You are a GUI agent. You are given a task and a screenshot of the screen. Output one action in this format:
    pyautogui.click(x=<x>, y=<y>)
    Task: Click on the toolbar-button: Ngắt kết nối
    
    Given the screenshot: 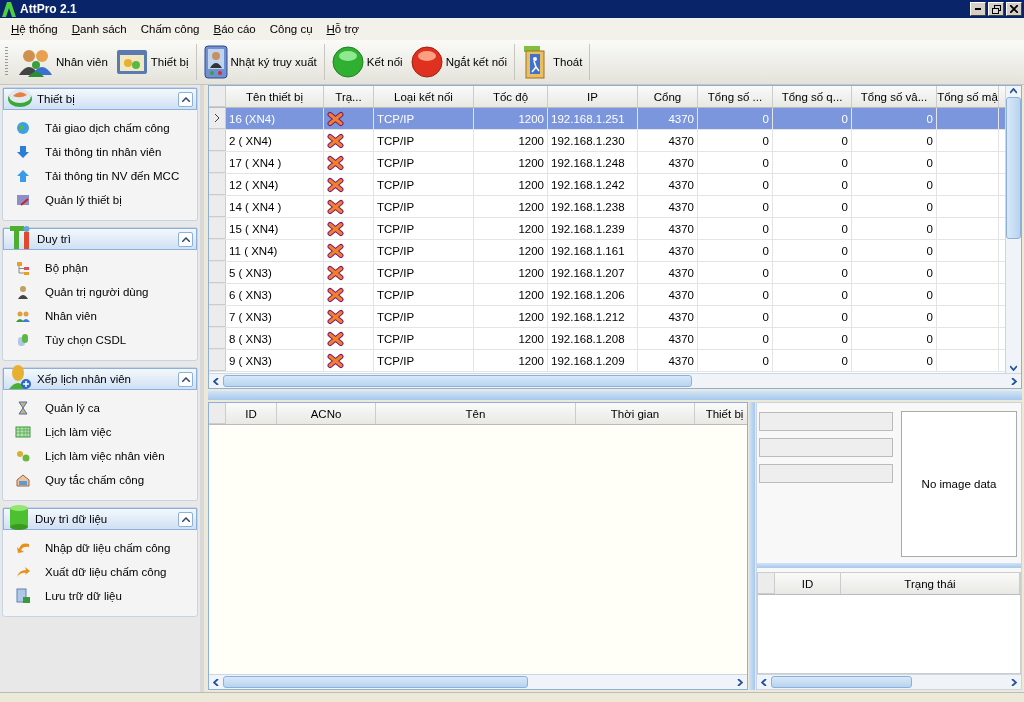 What is the action you would take?
    pyautogui.click(x=458, y=62)
    